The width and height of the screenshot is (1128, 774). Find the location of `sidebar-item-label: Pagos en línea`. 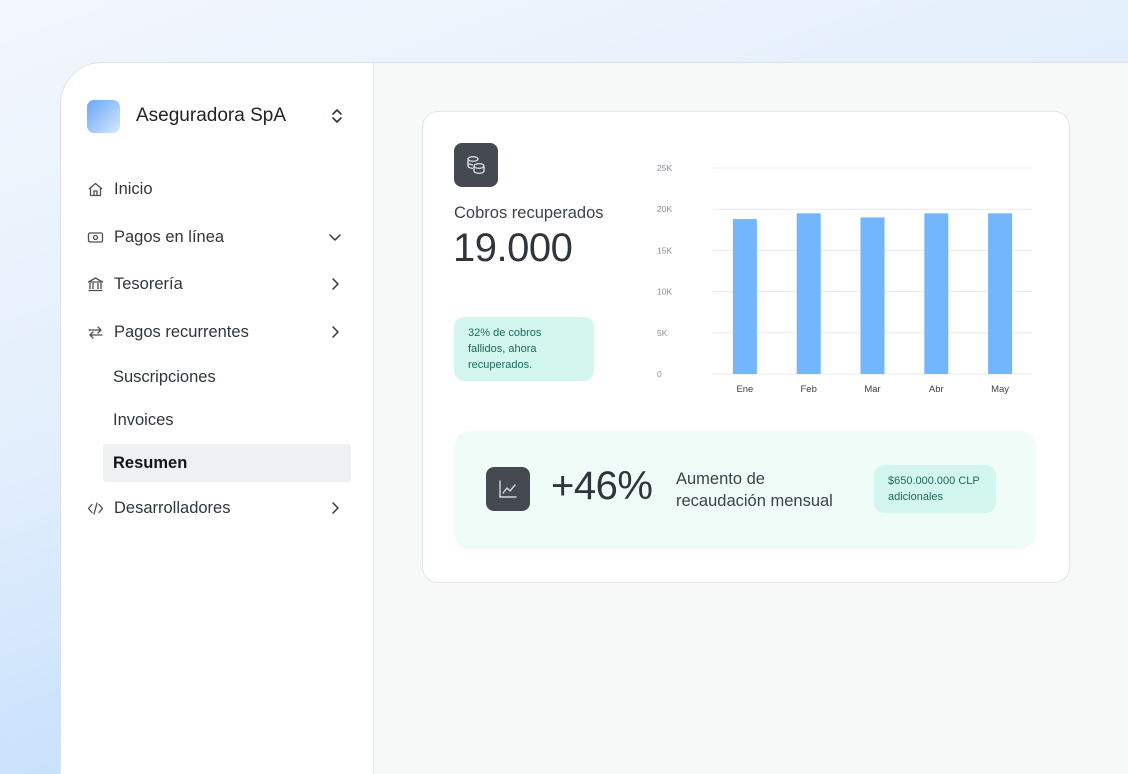

sidebar-item-label: Pagos en línea is located at coordinates (169, 236).